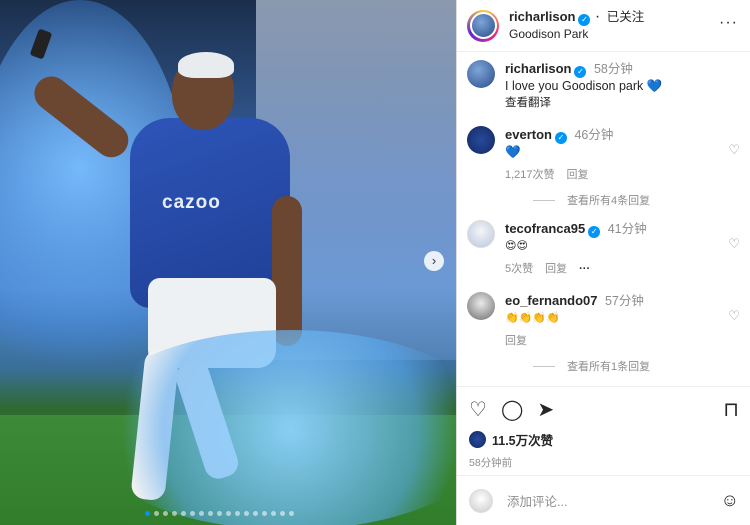 The image size is (750, 525). What do you see at coordinates (730, 500) in the screenshot?
I see `smile-icon: ☺` at bounding box center [730, 500].